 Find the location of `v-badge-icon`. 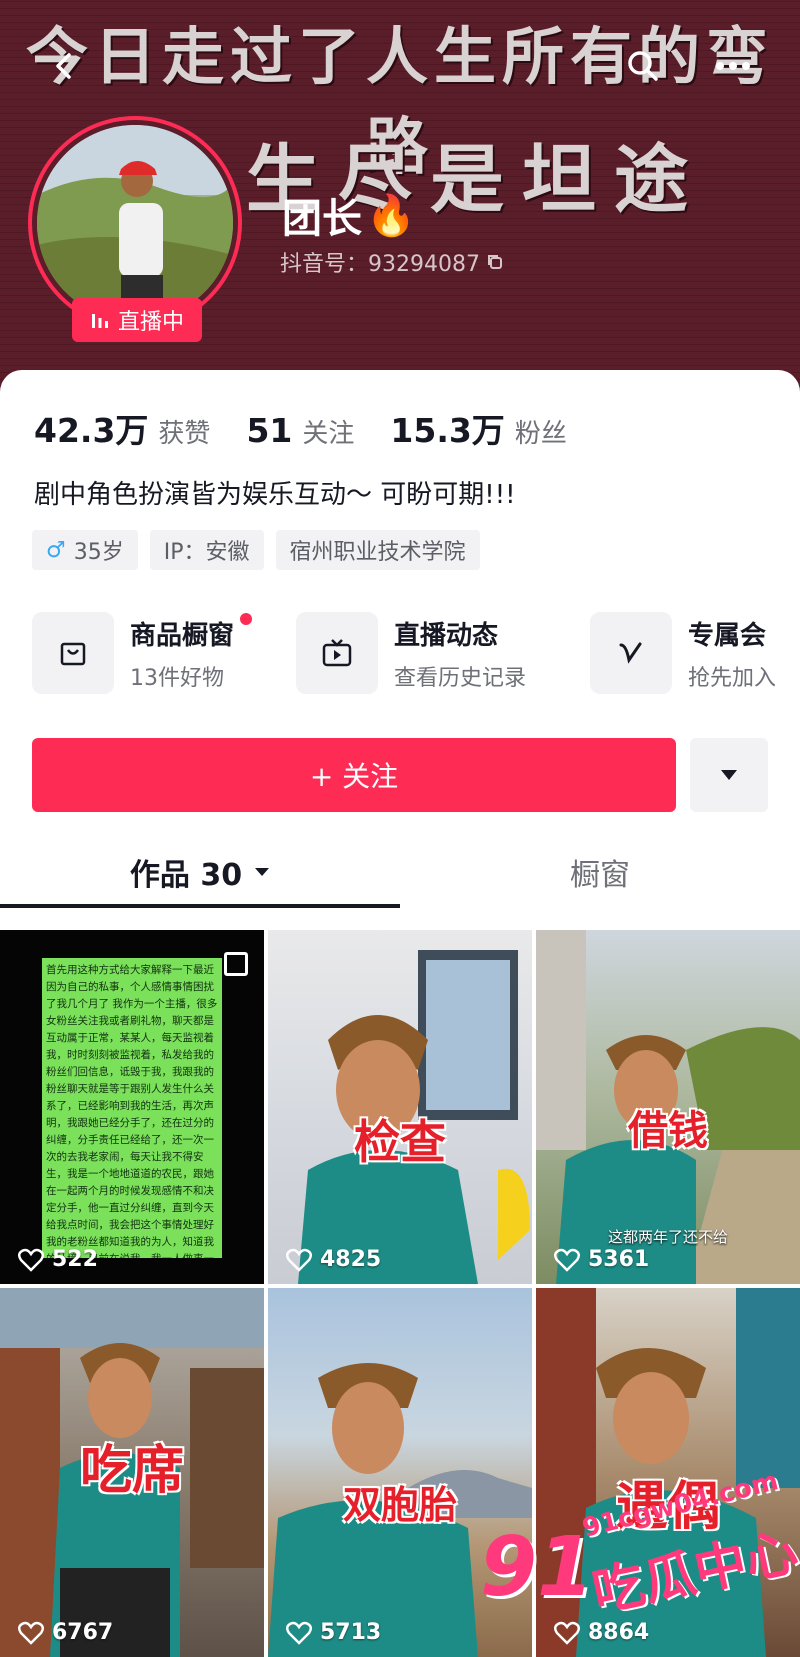

v-badge-icon is located at coordinates (630, 653).